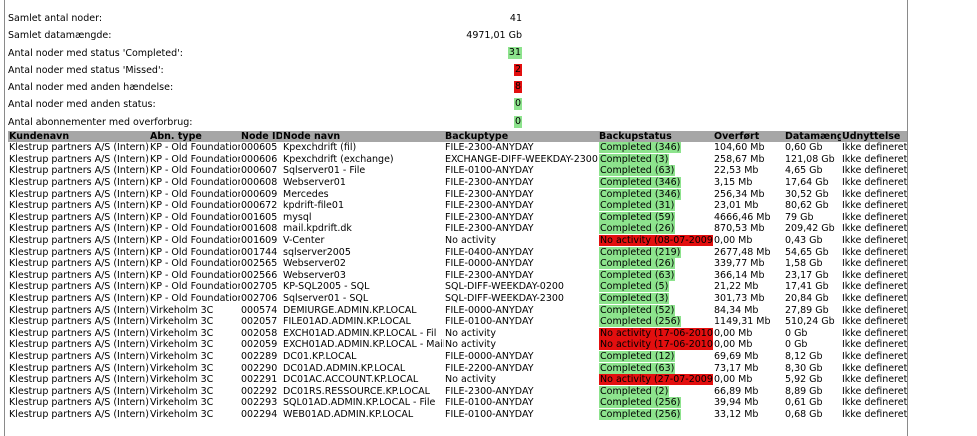 The image size is (977, 436). Describe the element at coordinates (637, 206) in the screenshot. I see `status-badge: Completed (31)` at that location.